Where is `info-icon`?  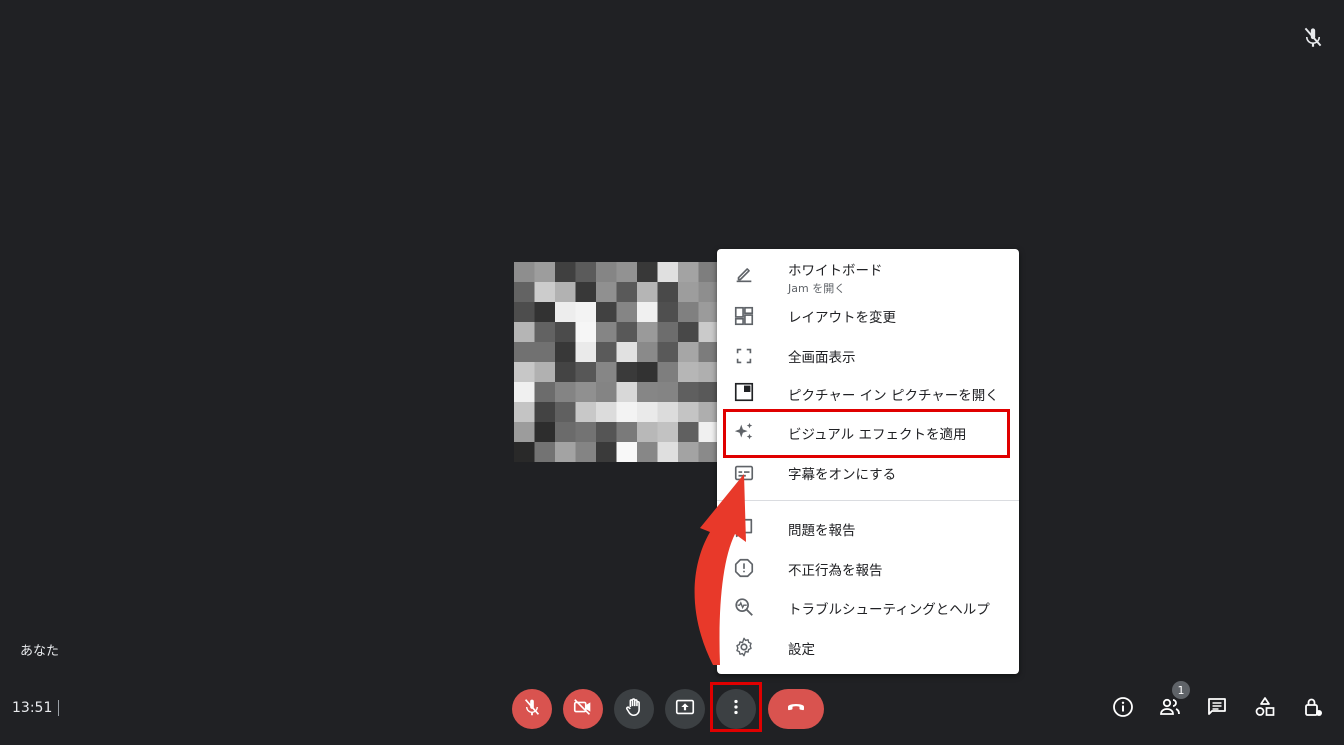 info-icon is located at coordinates (1123, 709).